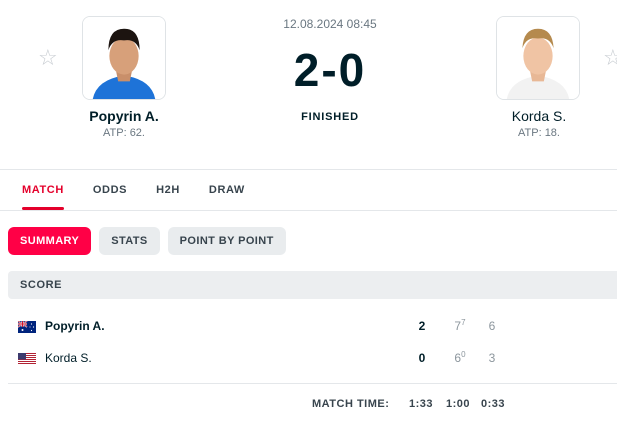 The image size is (617, 436). Describe the element at coordinates (539, 133) in the screenshot. I see `away-player-rank: ATP: 18.` at that location.